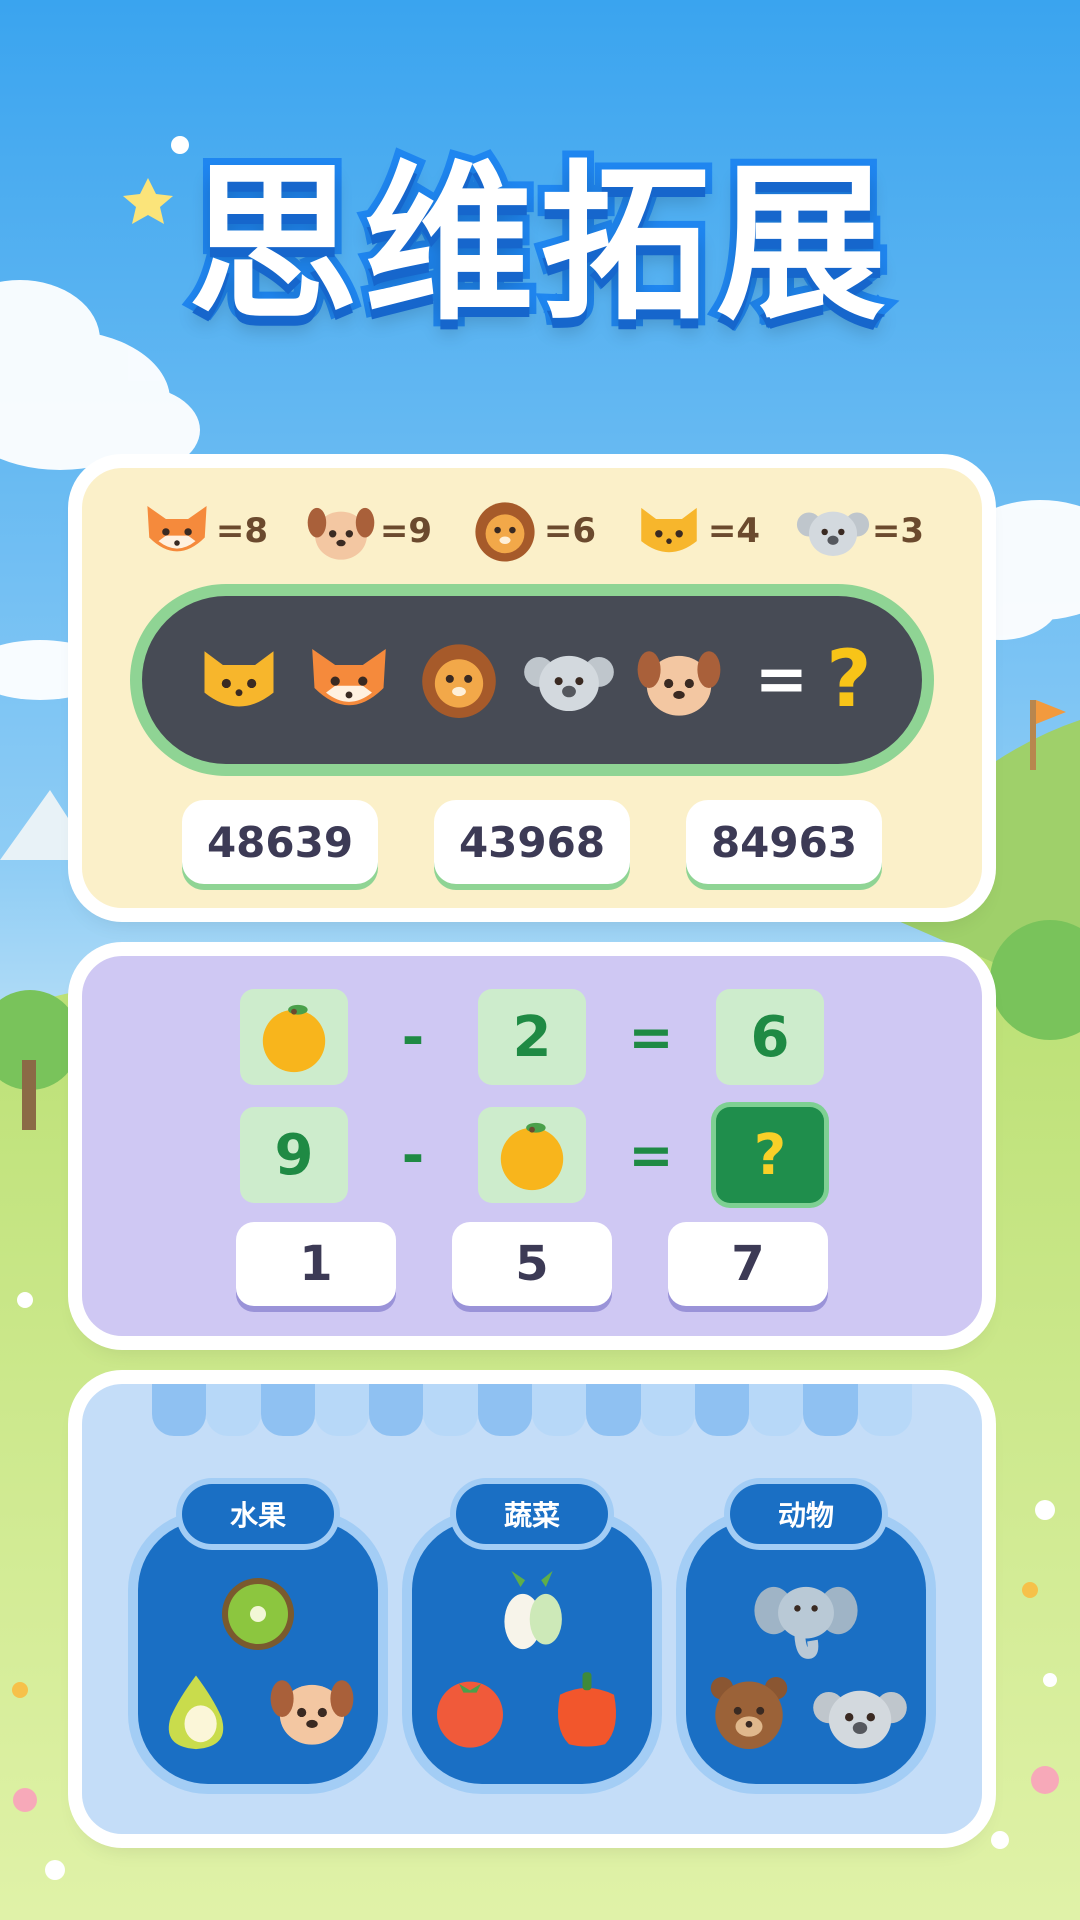 The image size is (1080, 1920). I want to click on jar-label: 水果, so click(258, 1514).